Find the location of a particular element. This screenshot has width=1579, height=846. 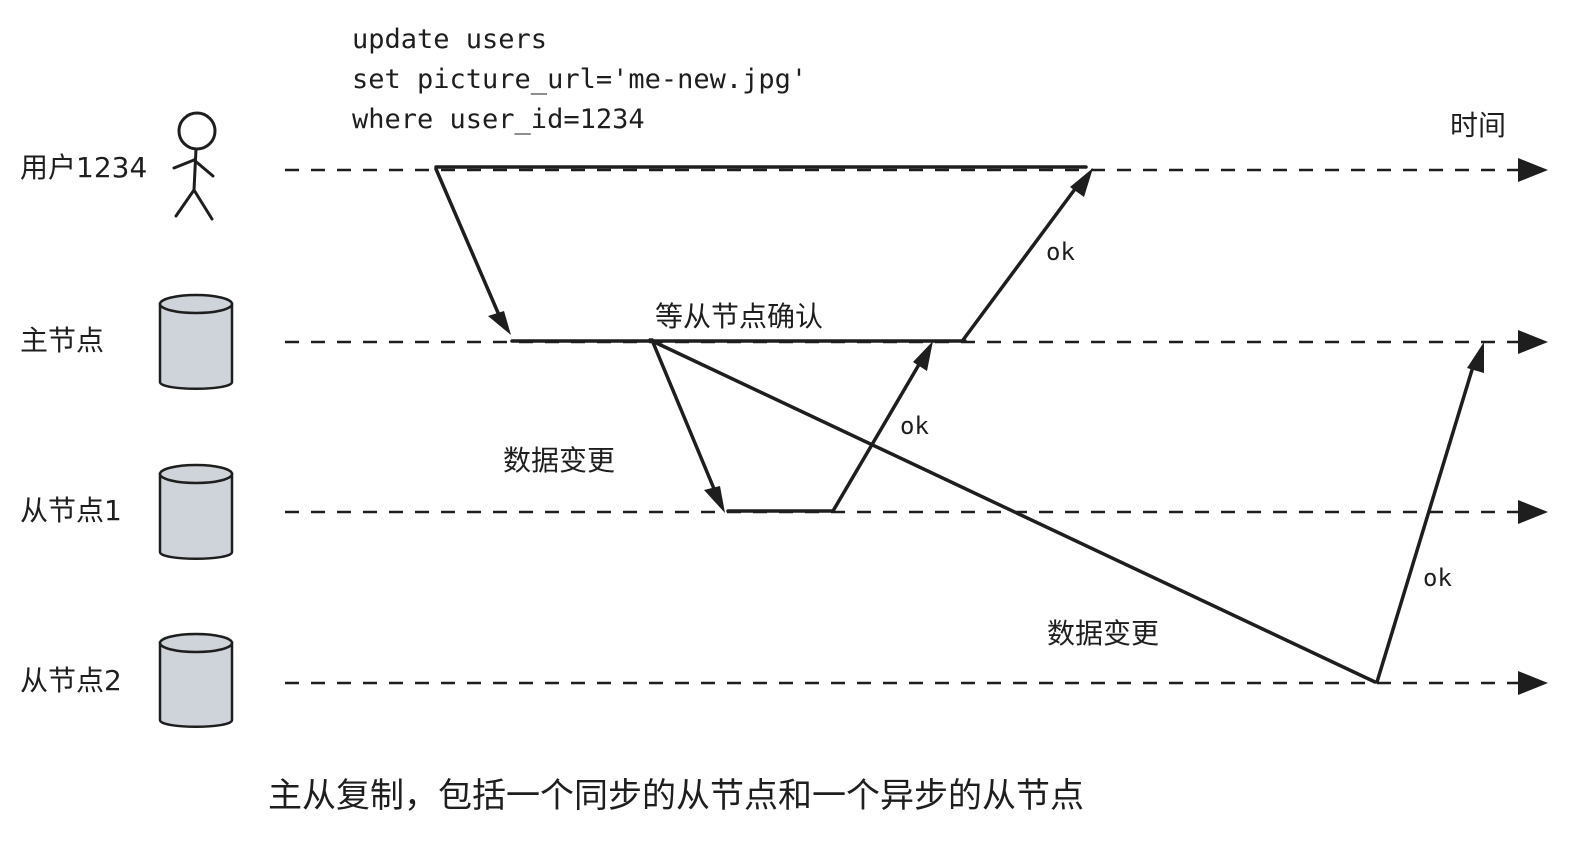

diagram-caption: 主从复制，包括一个同步的从节点和一个异步的从节点 is located at coordinates (676, 796).